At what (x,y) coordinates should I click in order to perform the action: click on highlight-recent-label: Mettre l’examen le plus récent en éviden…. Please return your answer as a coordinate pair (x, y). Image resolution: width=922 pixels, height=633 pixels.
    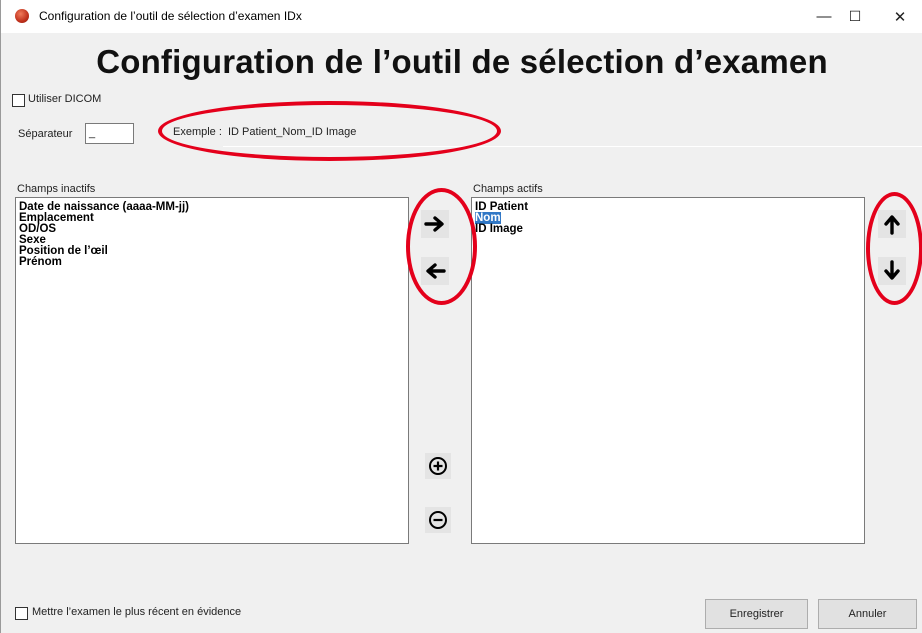
    Looking at the image, I should click on (137, 612).